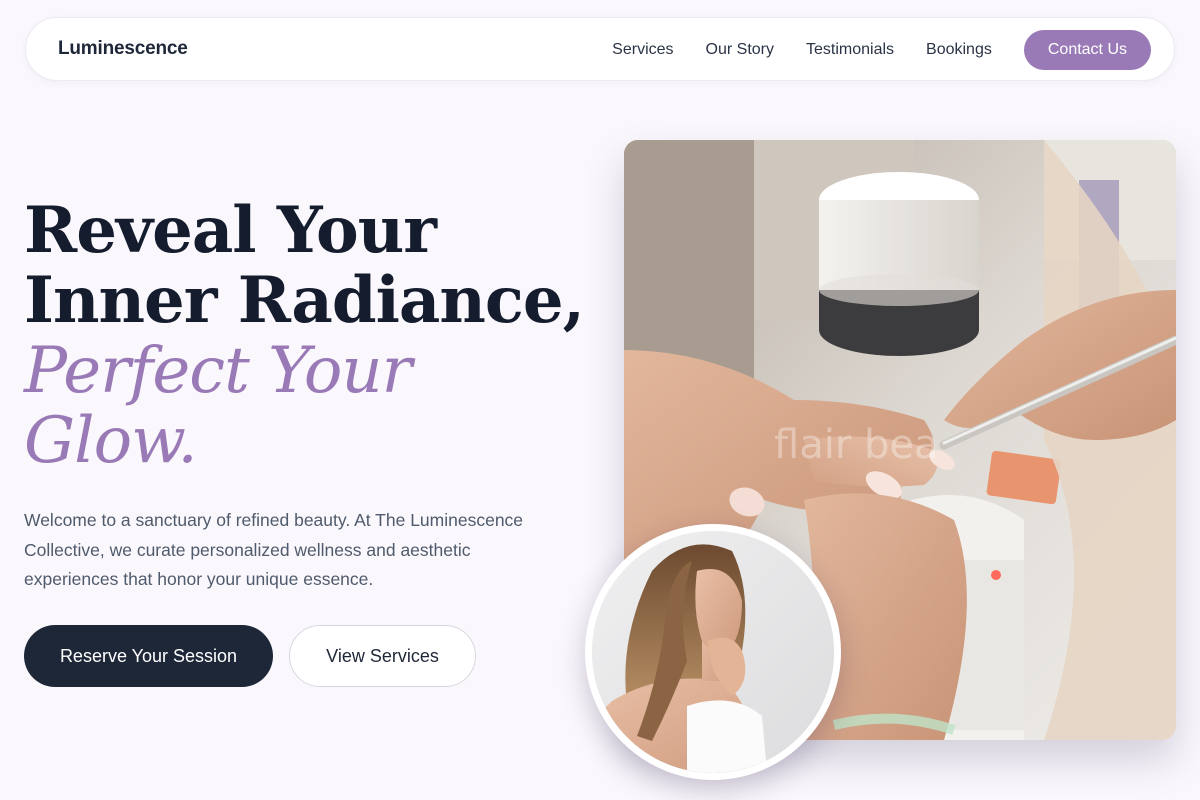 Image resolution: width=1200 pixels, height=800 pixels. What do you see at coordinates (123, 49) in the screenshot?
I see `brand-logo: Luminescence` at bounding box center [123, 49].